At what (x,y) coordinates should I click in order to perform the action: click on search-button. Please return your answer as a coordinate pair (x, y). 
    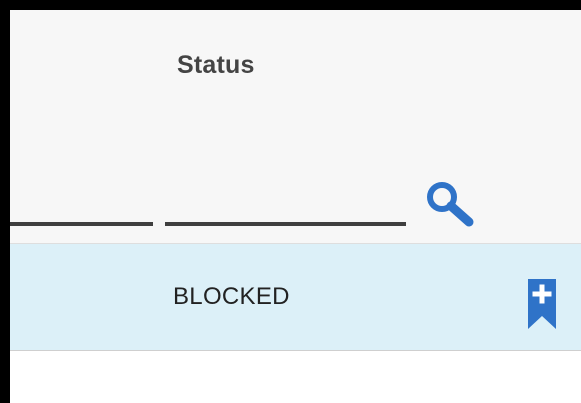
    Looking at the image, I should click on (448, 205).